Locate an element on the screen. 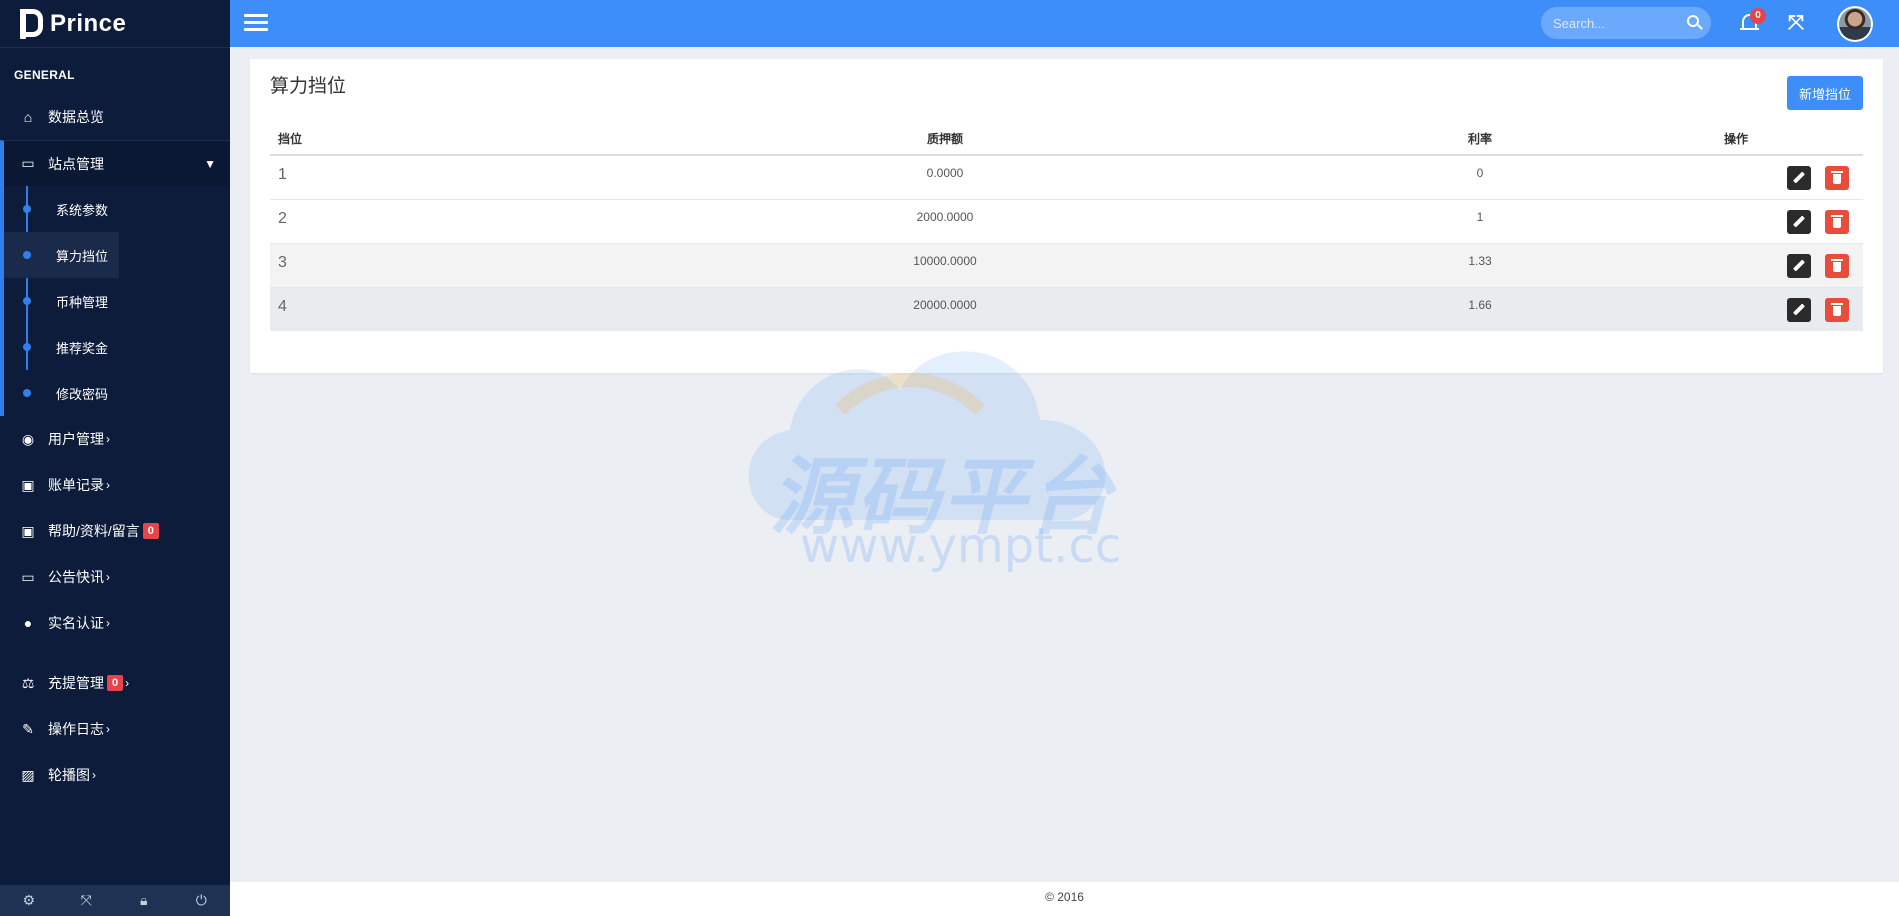 Image resolution: width=1899 pixels, height=916 pixels. sidebar-item-label: 站点管理 is located at coordinates (76, 163).